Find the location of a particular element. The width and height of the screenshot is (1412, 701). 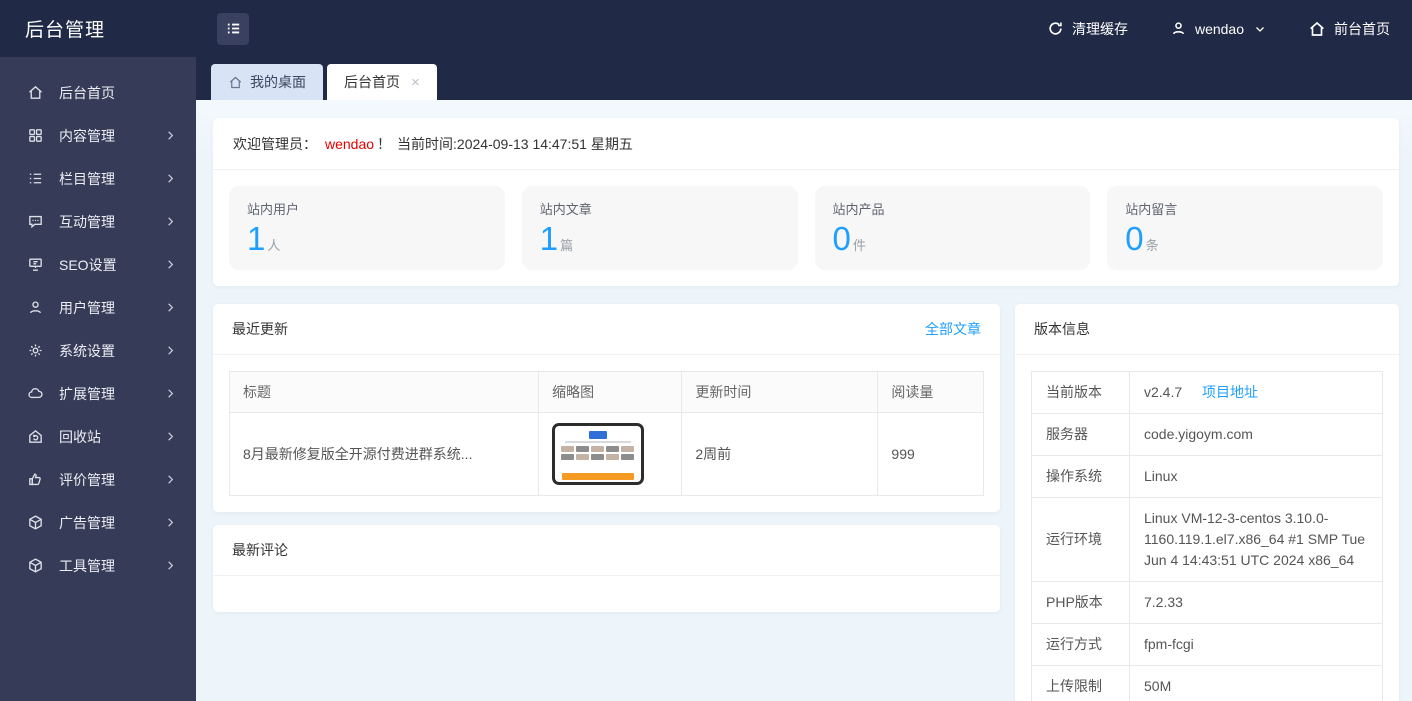

sidebar-item-settings: 系统设置 is located at coordinates (98, 350).